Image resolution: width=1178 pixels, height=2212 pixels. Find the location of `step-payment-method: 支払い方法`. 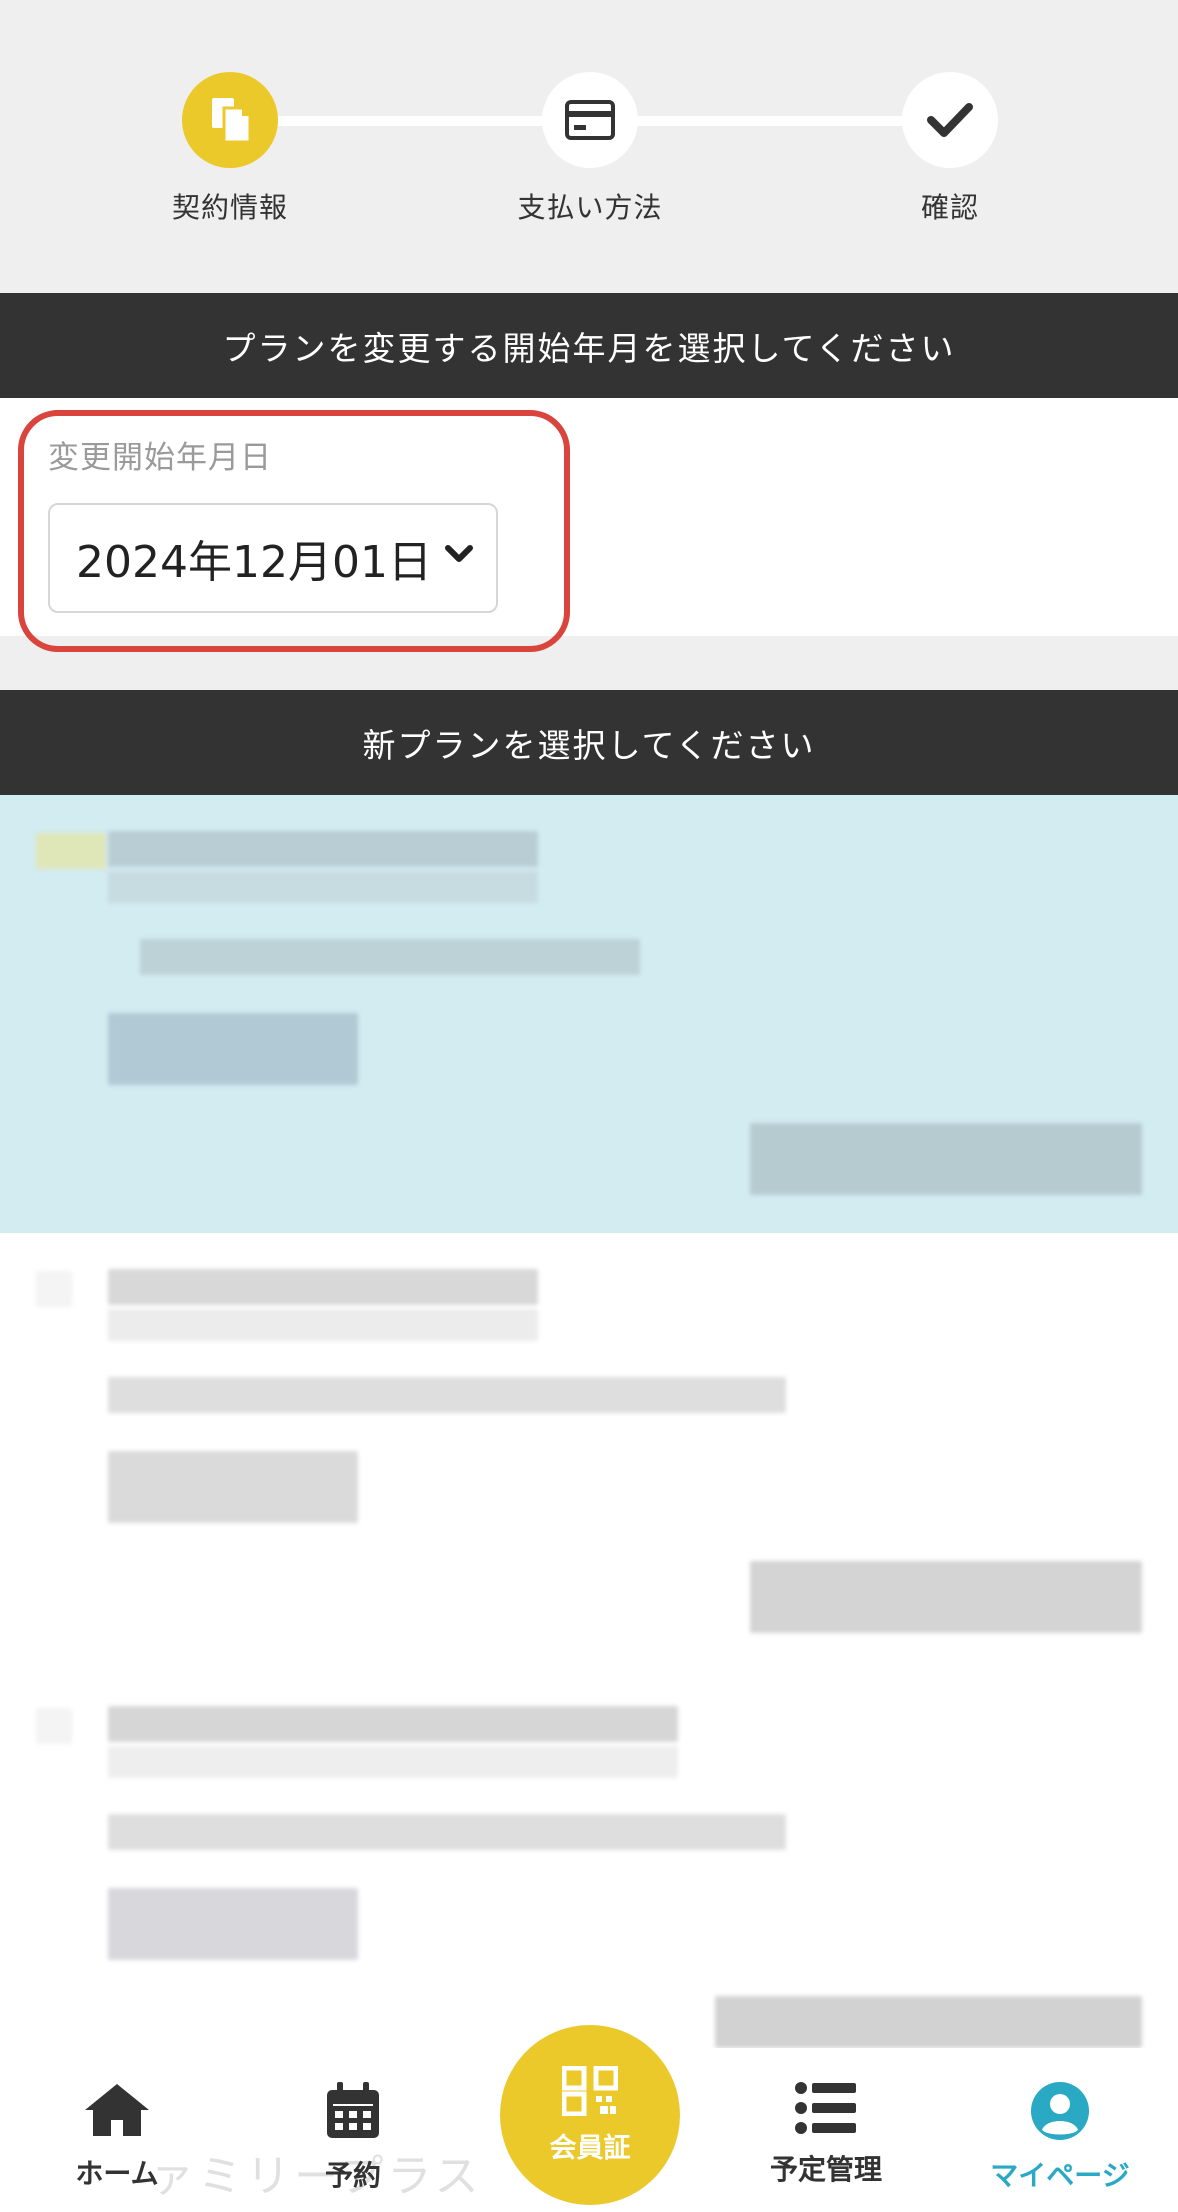

step-payment-method: 支払い方法 is located at coordinates (590, 149).